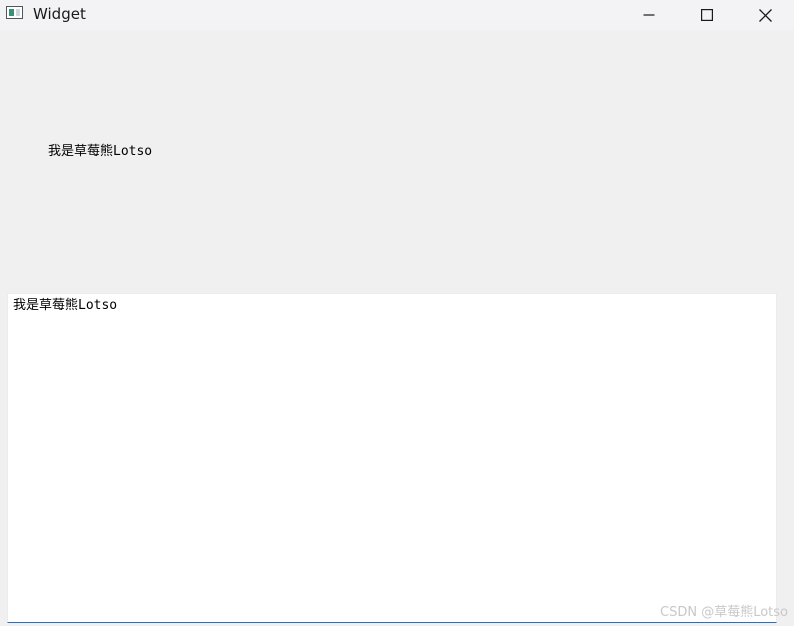  I want to click on maximize-icon, so click(707, 15).